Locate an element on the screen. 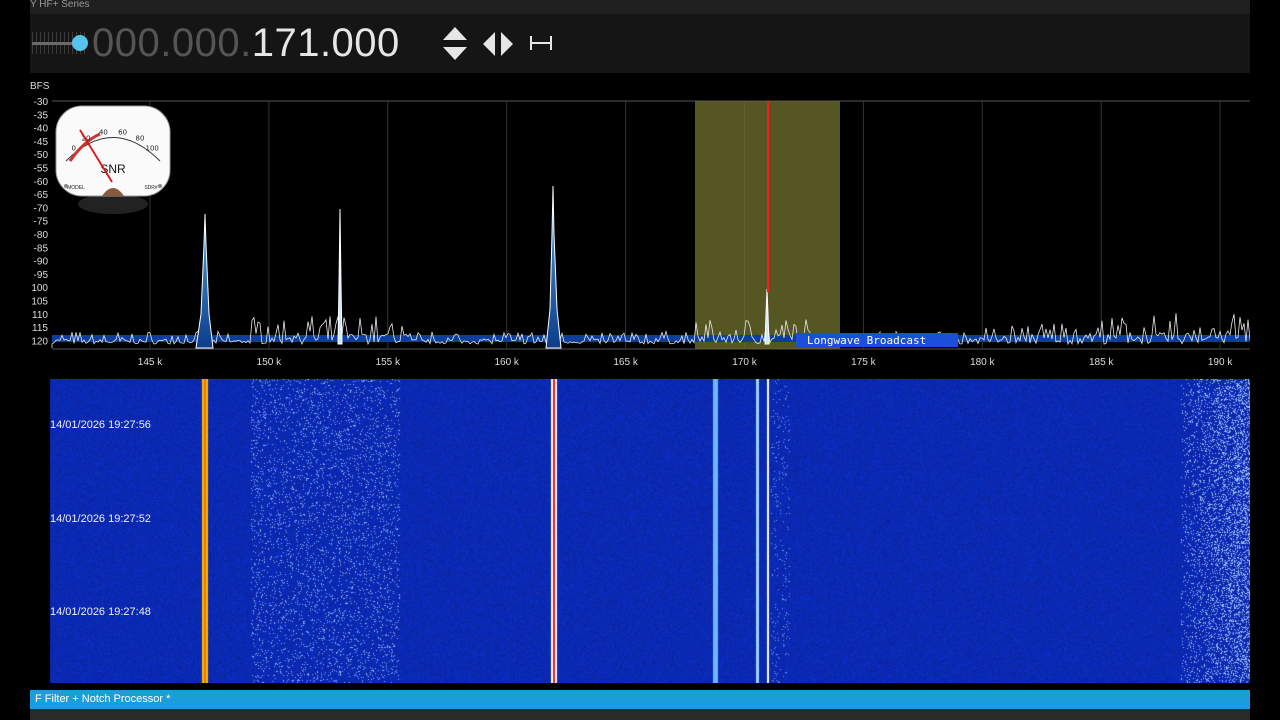 Image resolution: width=1280 pixels, height=720 pixels. db-tick-label: 105 is located at coordinates (39, 302).